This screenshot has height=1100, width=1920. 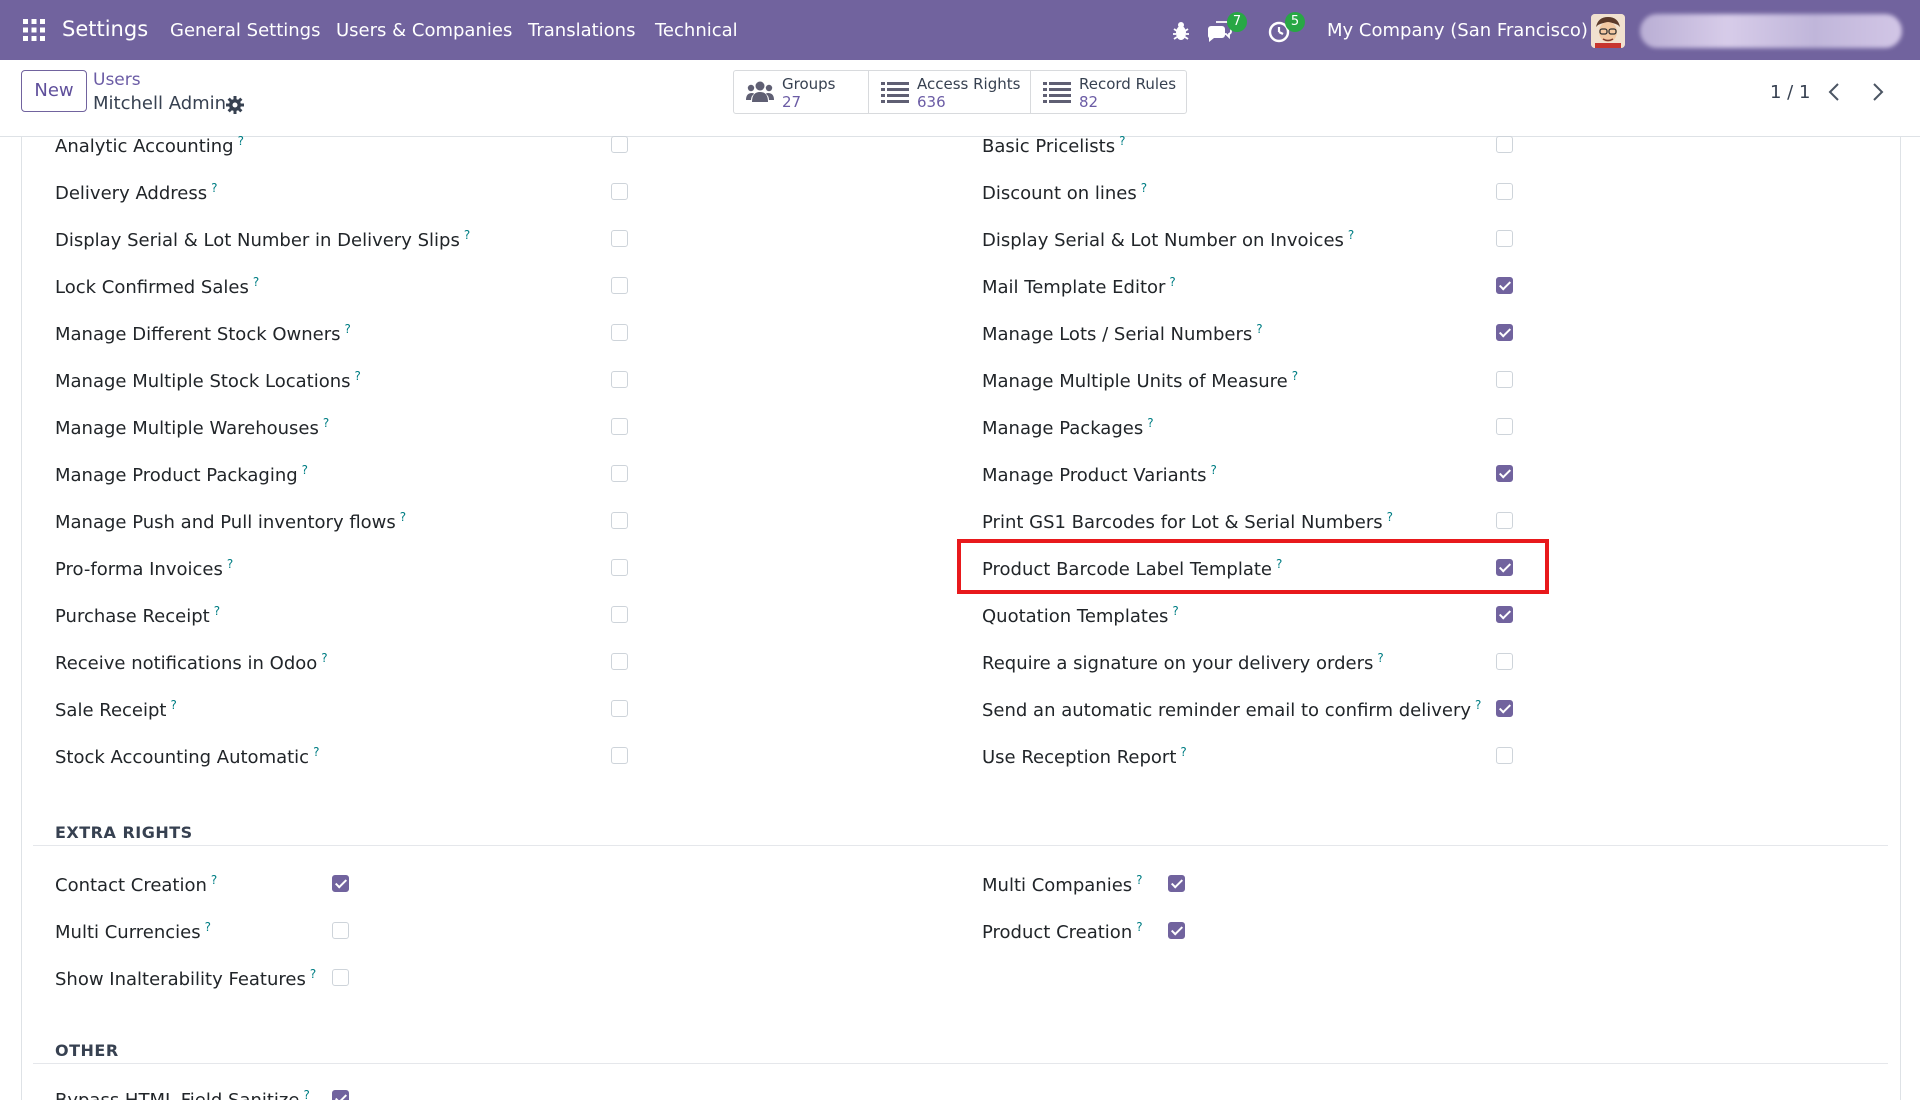 What do you see at coordinates (619, 661) in the screenshot?
I see `access-right-checkbox-receive-notifications-in-odoo` at bounding box center [619, 661].